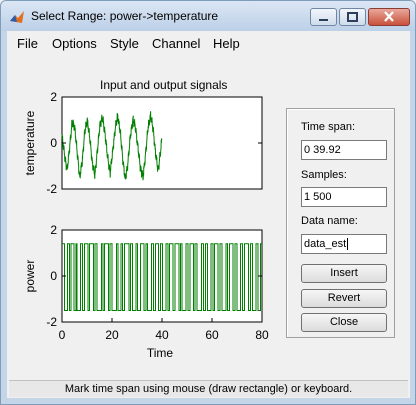  Describe the element at coordinates (262, 335) in the screenshot. I see `power-xtick-label: 80` at that location.